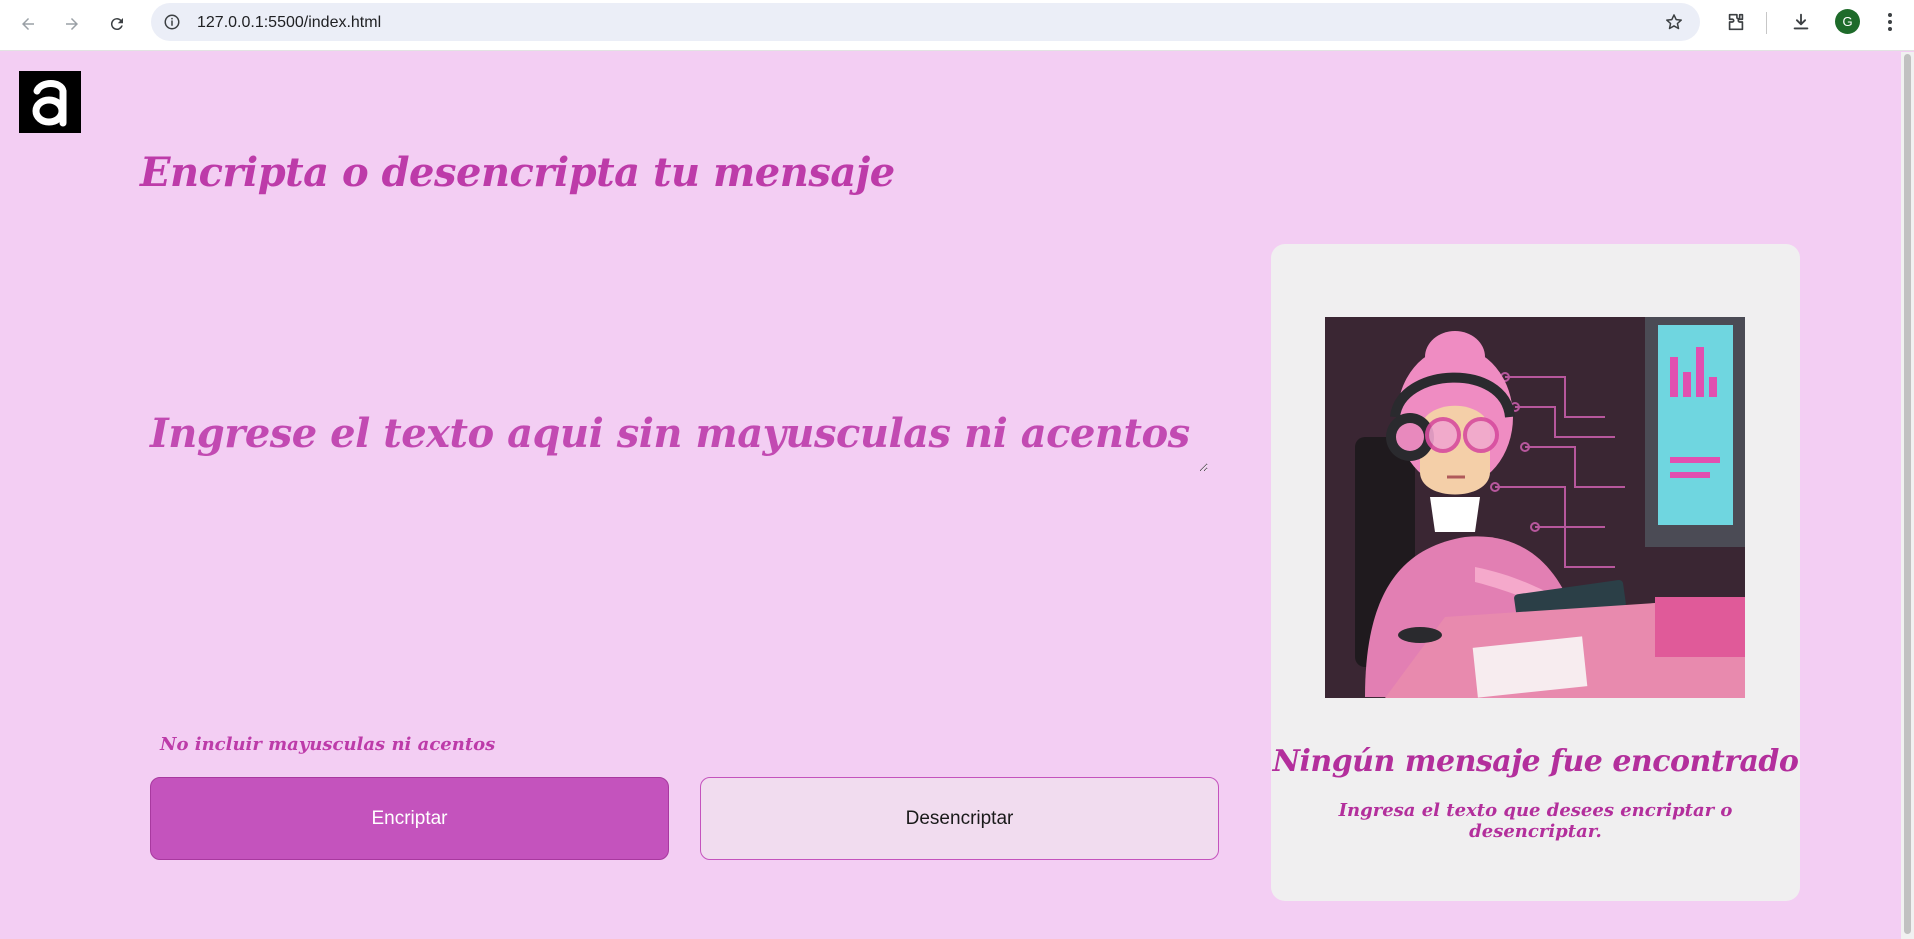 This screenshot has height=939, width=1914. I want to click on vertical-scrollbar, so click(1907, 495).